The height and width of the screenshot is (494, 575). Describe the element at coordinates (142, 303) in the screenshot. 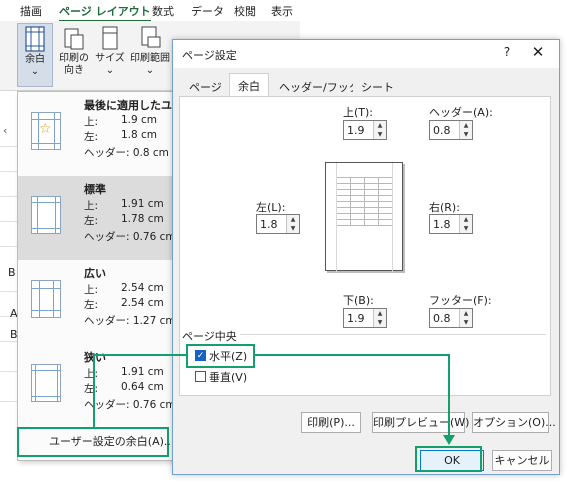

I see `left-value: 2.54 cm` at that location.